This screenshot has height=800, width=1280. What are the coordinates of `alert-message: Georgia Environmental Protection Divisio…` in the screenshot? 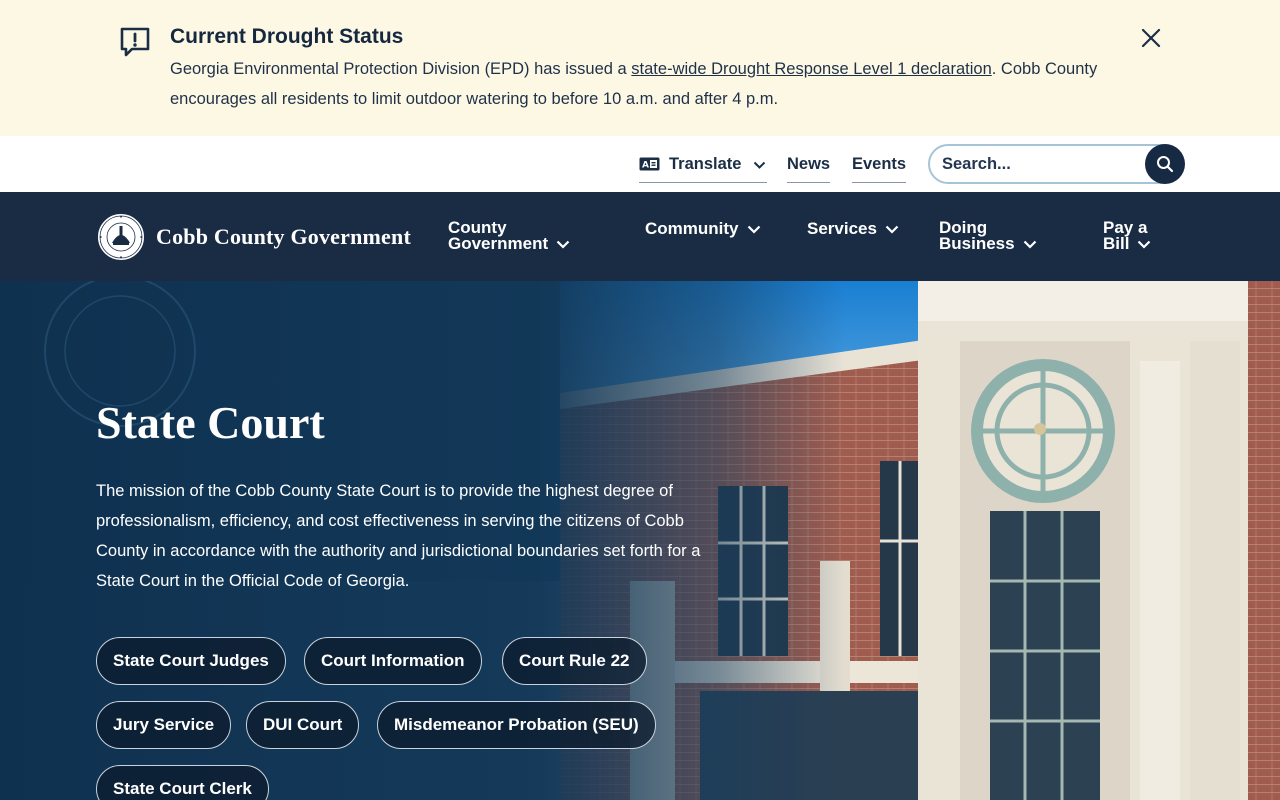 It's located at (657, 84).